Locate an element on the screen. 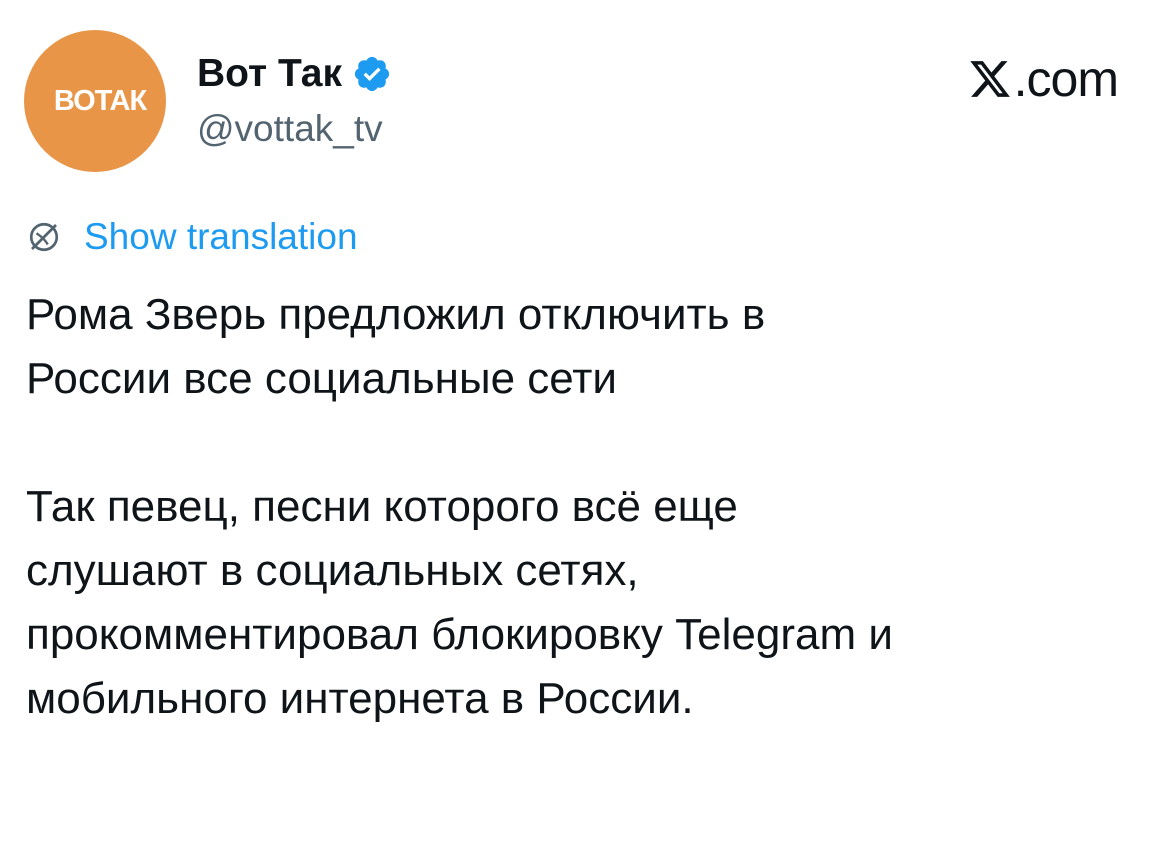 The width and height of the screenshot is (1170, 850). brand-domain-text: .com is located at coordinates (1066, 79).